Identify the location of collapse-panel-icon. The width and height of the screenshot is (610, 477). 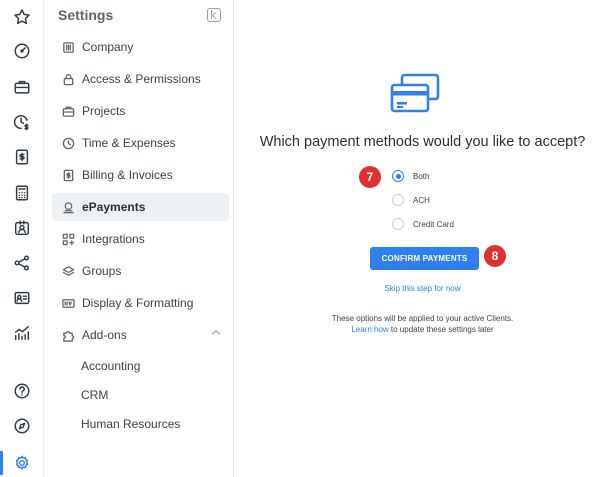
(214, 15).